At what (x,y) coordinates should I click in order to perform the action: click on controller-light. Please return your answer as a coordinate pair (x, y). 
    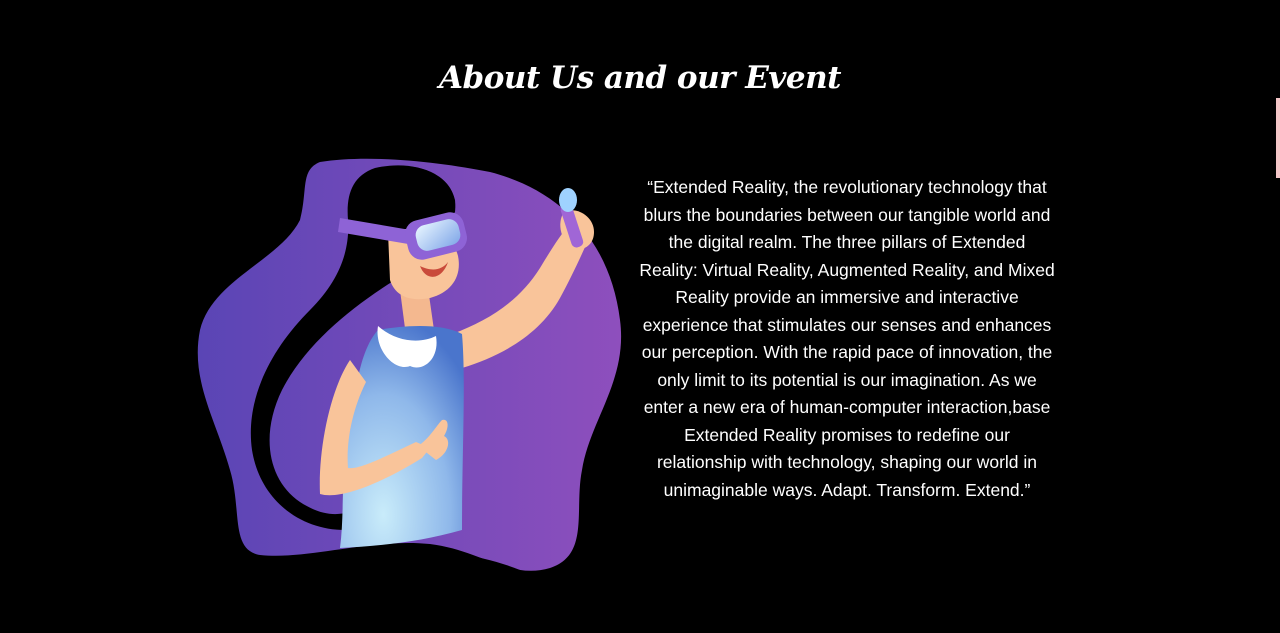
    Looking at the image, I should click on (568, 200).